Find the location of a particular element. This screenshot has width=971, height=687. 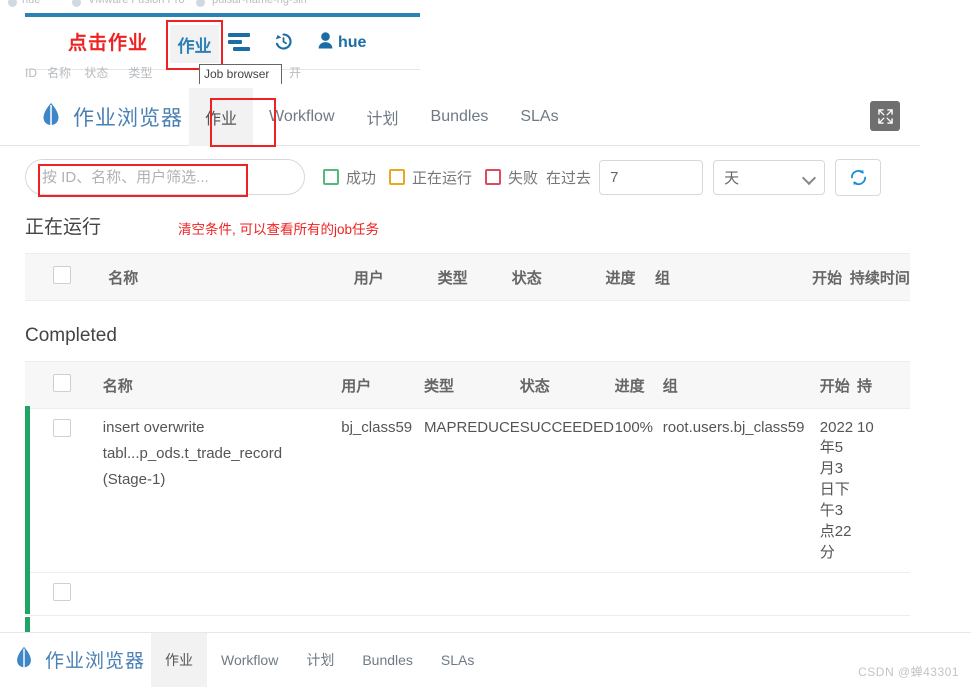

user-menu: hue is located at coordinates (342, 43).